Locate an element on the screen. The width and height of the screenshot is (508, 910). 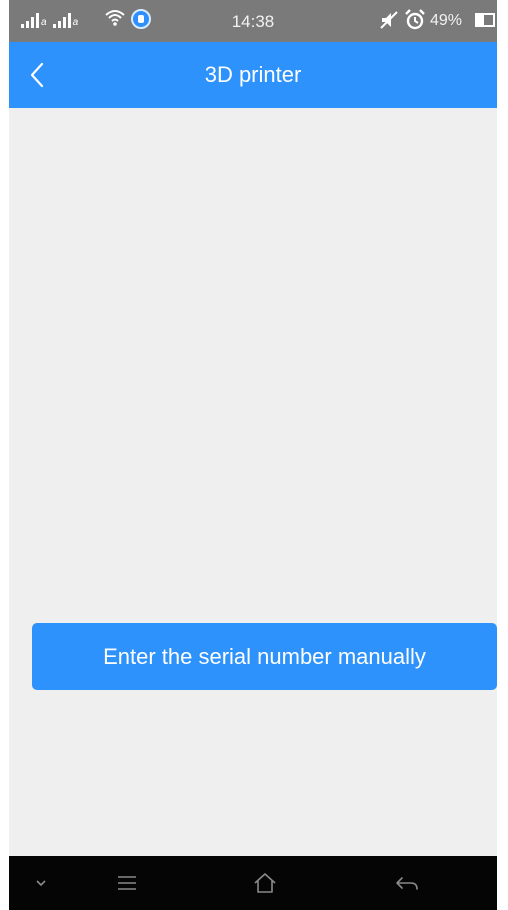
collapse-nav-button is located at coordinates (41, 883).